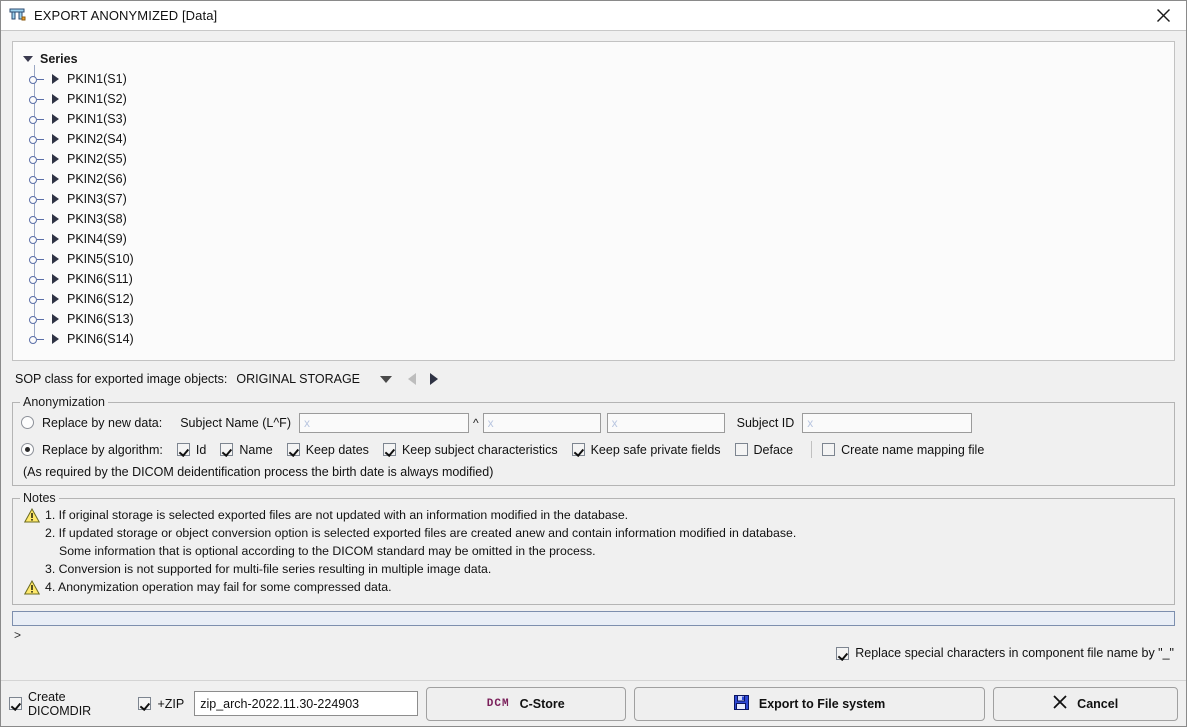 The image size is (1187, 727). What do you see at coordinates (812, 449) in the screenshot?
I see `options-divider` at bounding box center [812, 449].